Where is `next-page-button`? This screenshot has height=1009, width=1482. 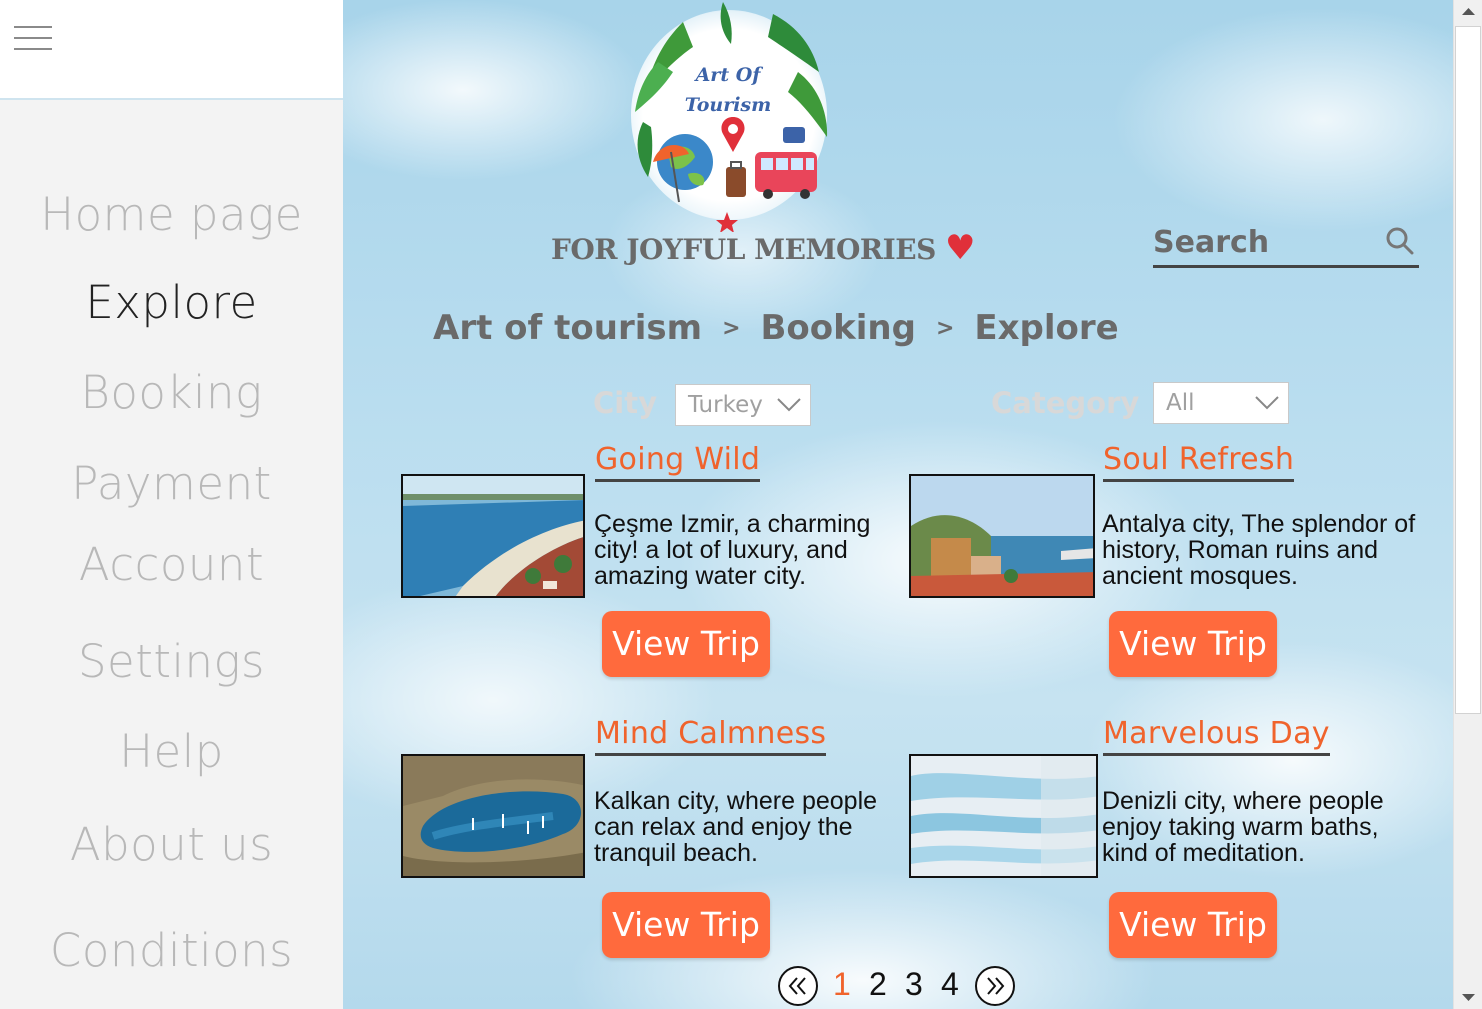
next-page-button is located at coordinates (995, 986).